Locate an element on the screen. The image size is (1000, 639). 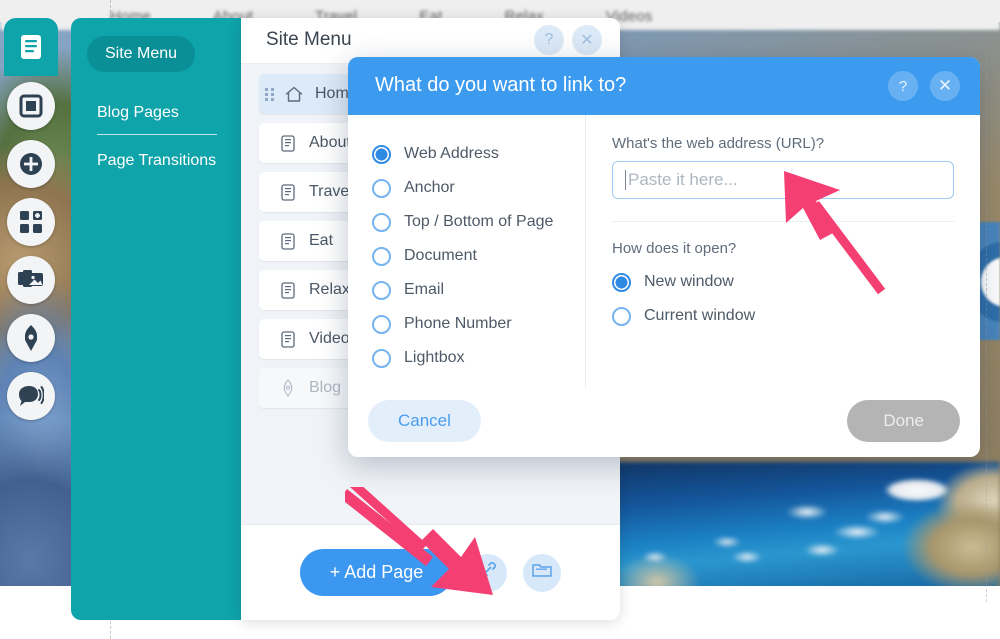
section-divider is located at coordinates (783, 221).